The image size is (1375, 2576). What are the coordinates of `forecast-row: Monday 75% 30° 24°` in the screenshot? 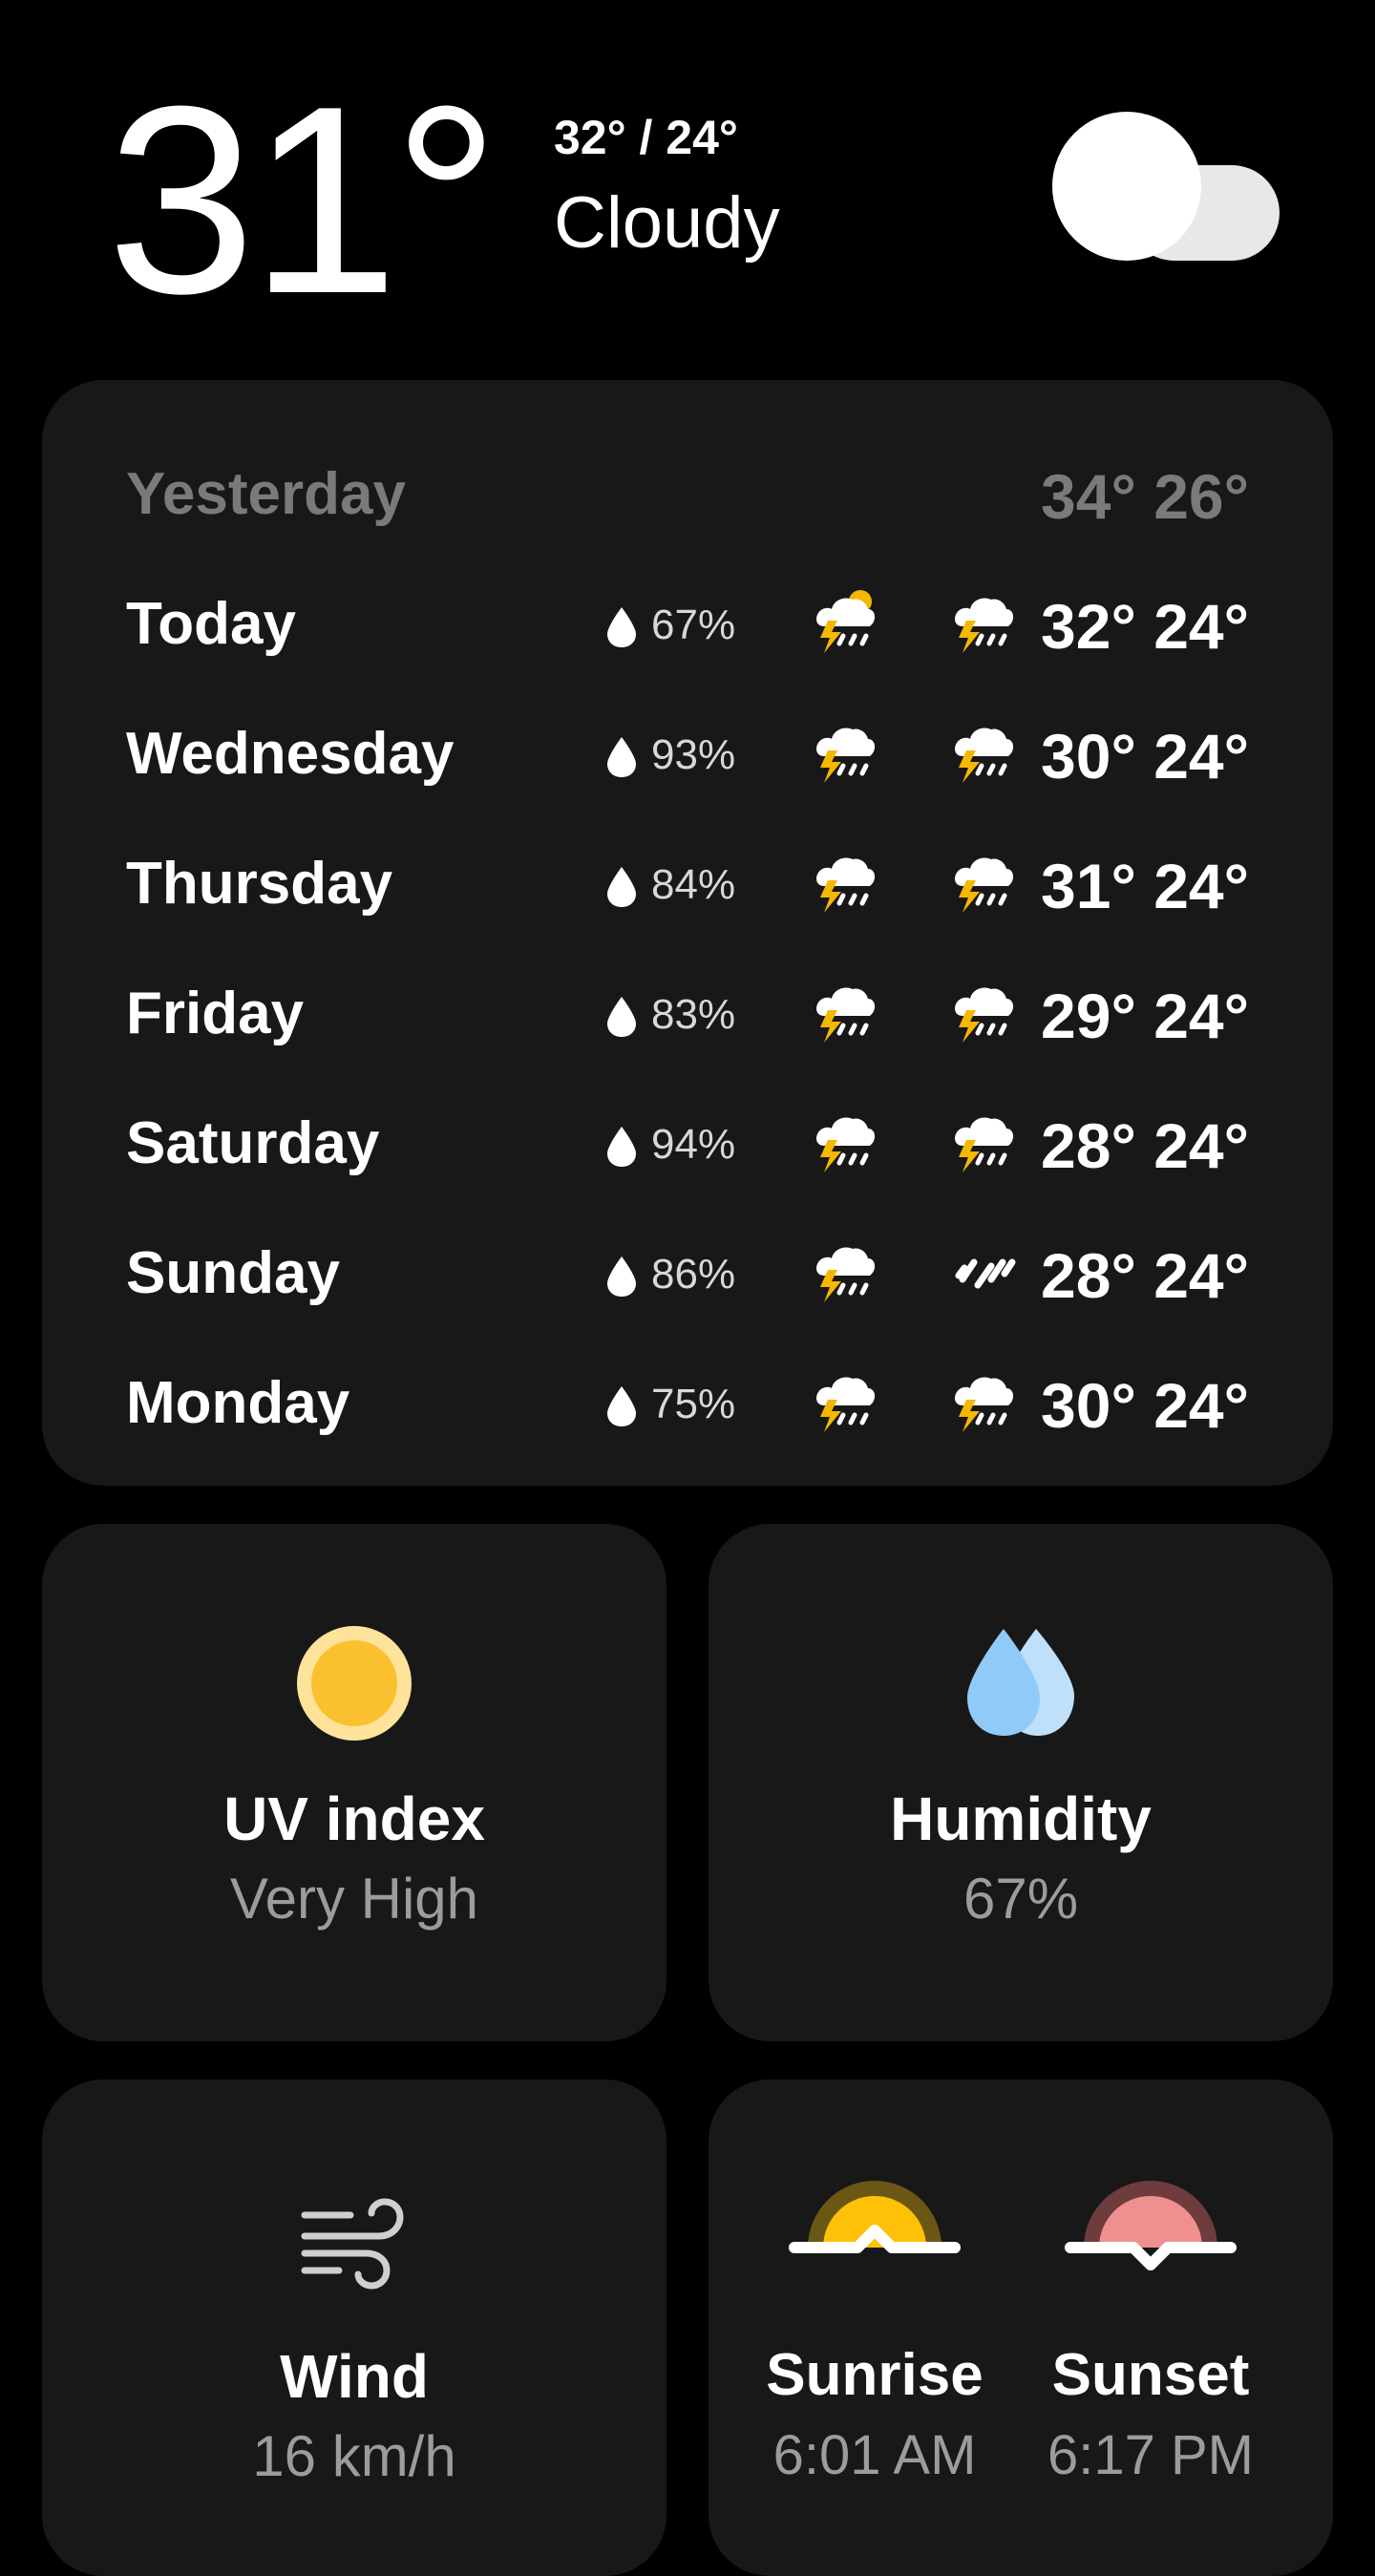 It's located at (687, 1396).